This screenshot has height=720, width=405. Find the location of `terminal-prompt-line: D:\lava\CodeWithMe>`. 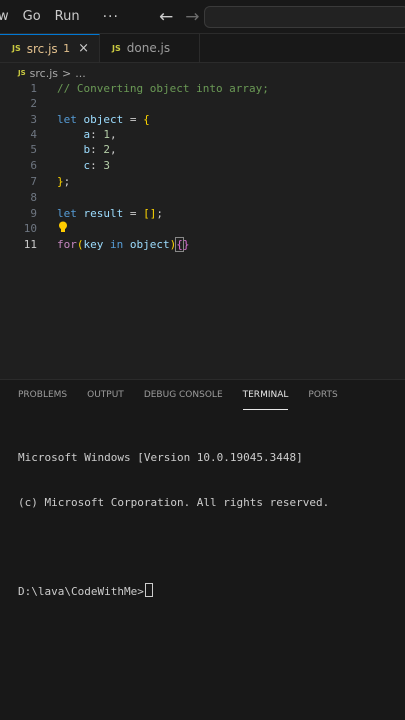

terminal-prompt-line: D:\lava\CodeWithMe> is located at coordinates (173, 590).